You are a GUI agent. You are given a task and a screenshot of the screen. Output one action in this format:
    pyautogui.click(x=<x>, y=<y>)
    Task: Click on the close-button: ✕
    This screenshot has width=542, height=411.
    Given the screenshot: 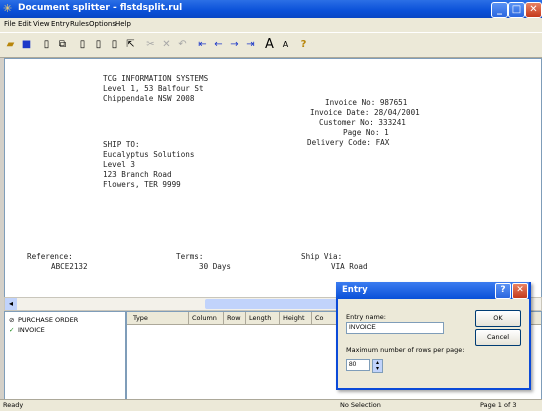 What is the action you would take?
    pyautogui.click(x=533, y=10)
    